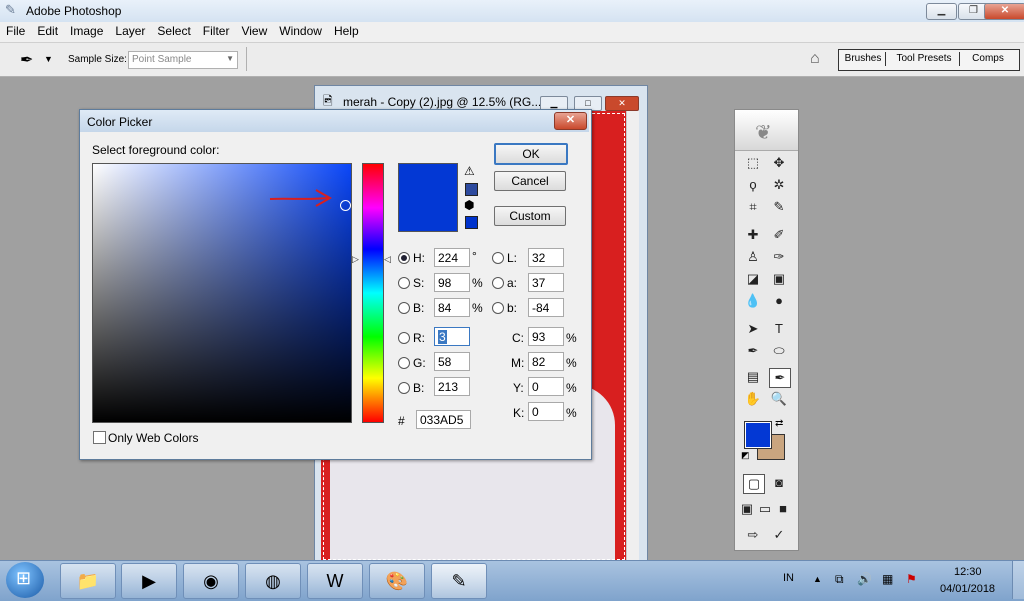 Image resolution: width=1024 pixels, height=601 pixels. I want to click on input-b: 84, so click(452, 307).